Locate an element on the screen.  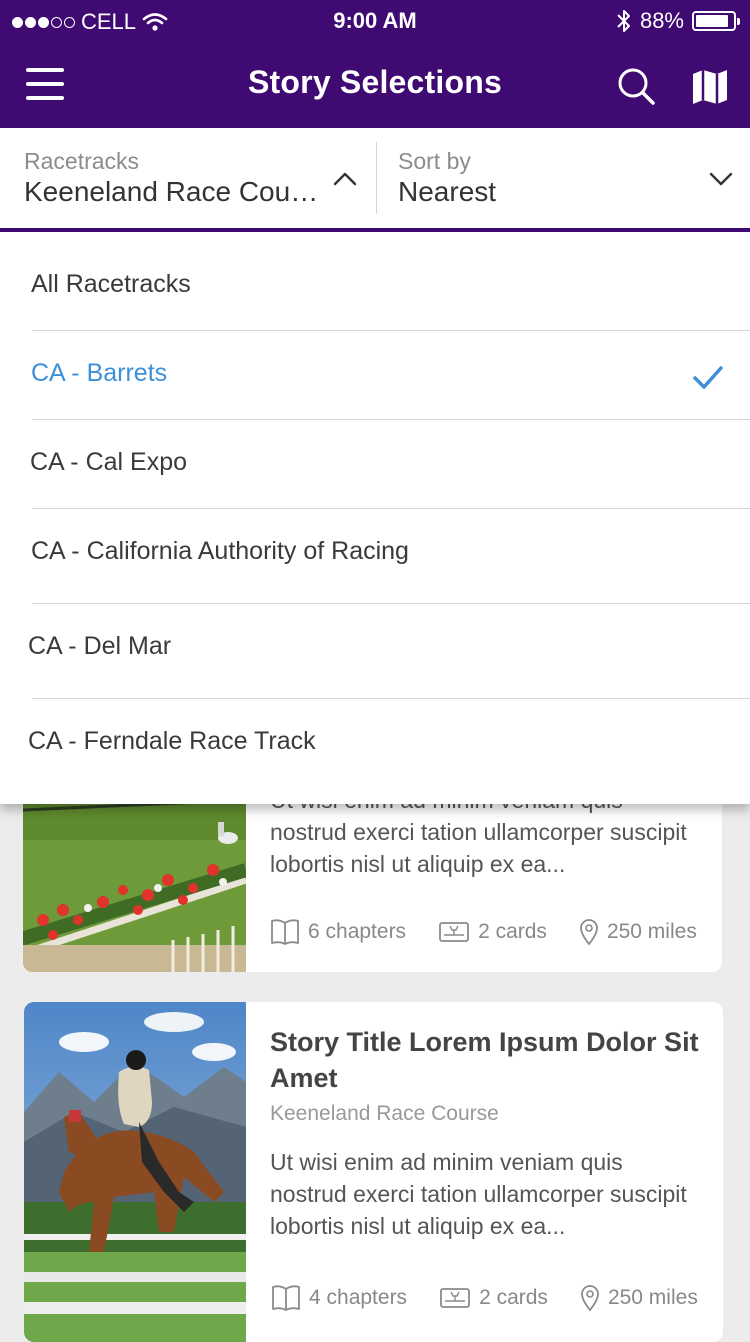
chapters-count: 6 chapters is located at coordinates (338, 932).